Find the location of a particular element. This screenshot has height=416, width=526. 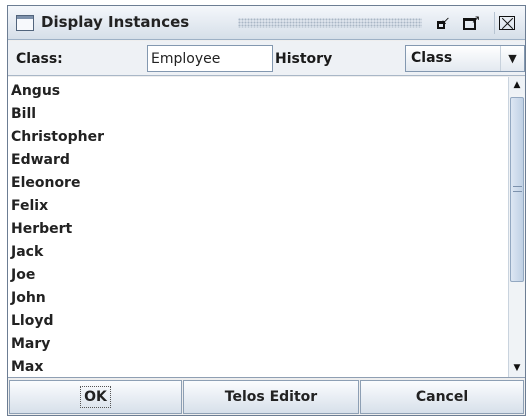

chevron-down-icon: ▼ is located at coordinates (512, 58).